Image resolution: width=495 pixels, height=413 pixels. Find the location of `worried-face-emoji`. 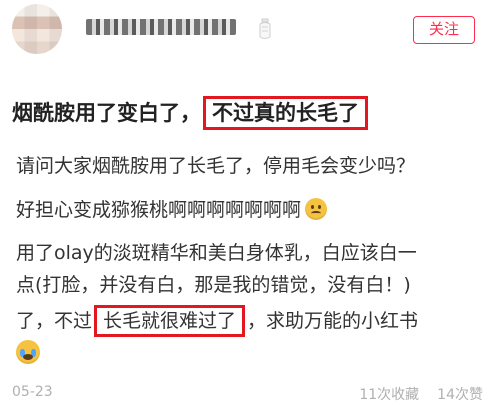

worried-face-emoji is located at coordinates (316, 208).